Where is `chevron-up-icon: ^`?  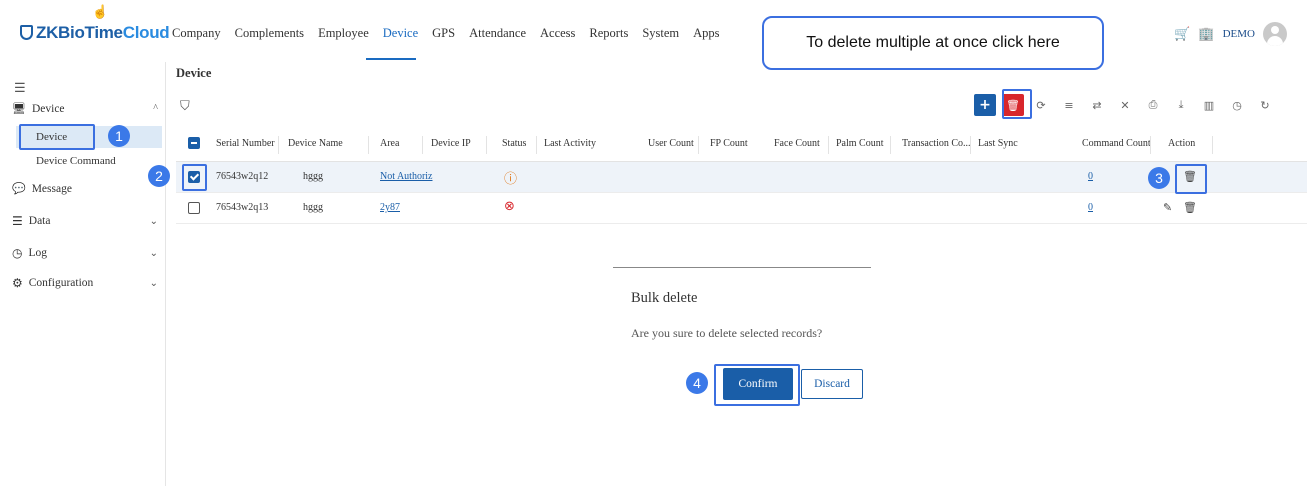
chevron-up-icon: ^ is located at coordinates (155, 108).